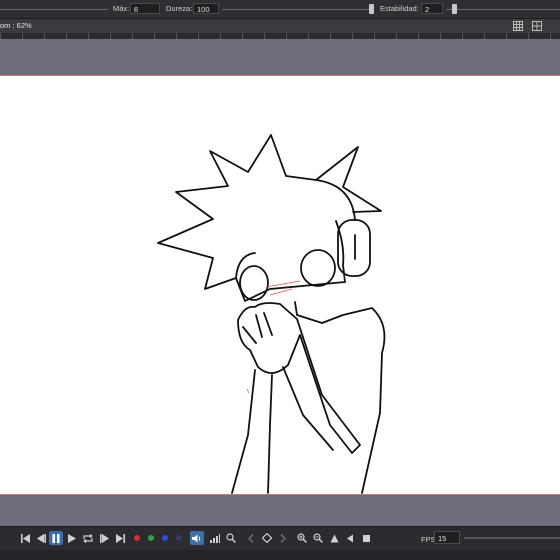  Describe the element at coordinates (54, 9) in the screenshot. I see `max-slider-track` at that location.